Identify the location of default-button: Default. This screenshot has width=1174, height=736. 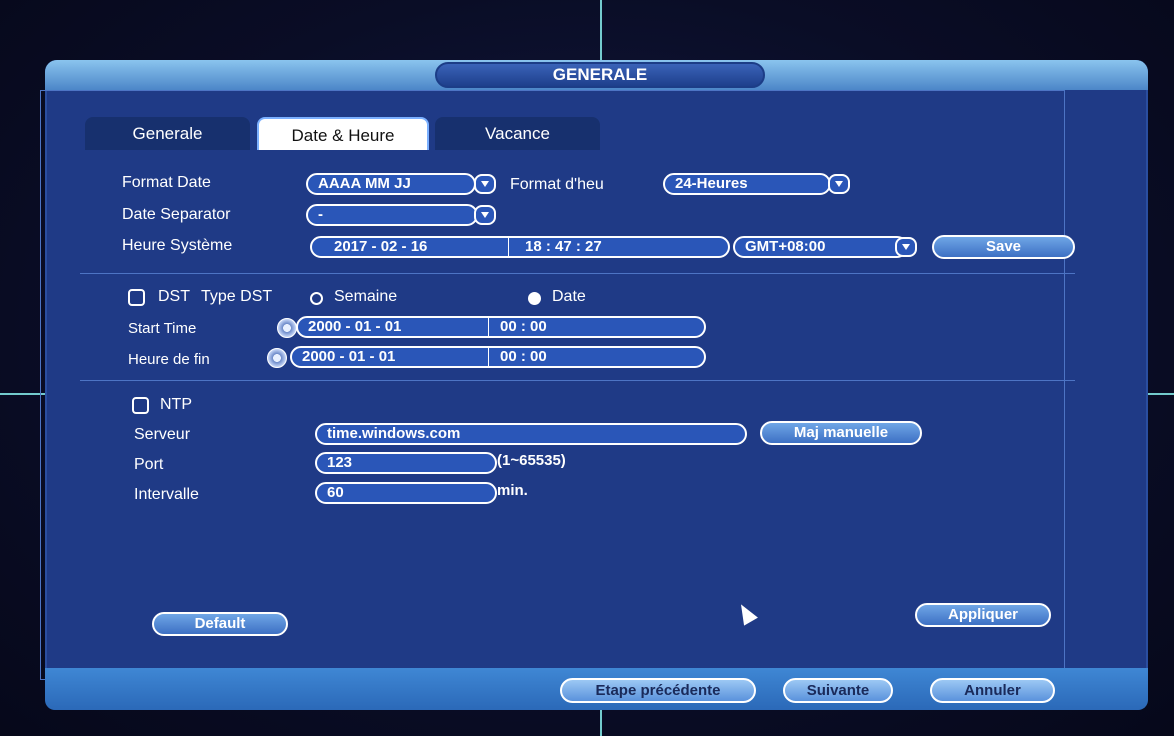
(220, 624).